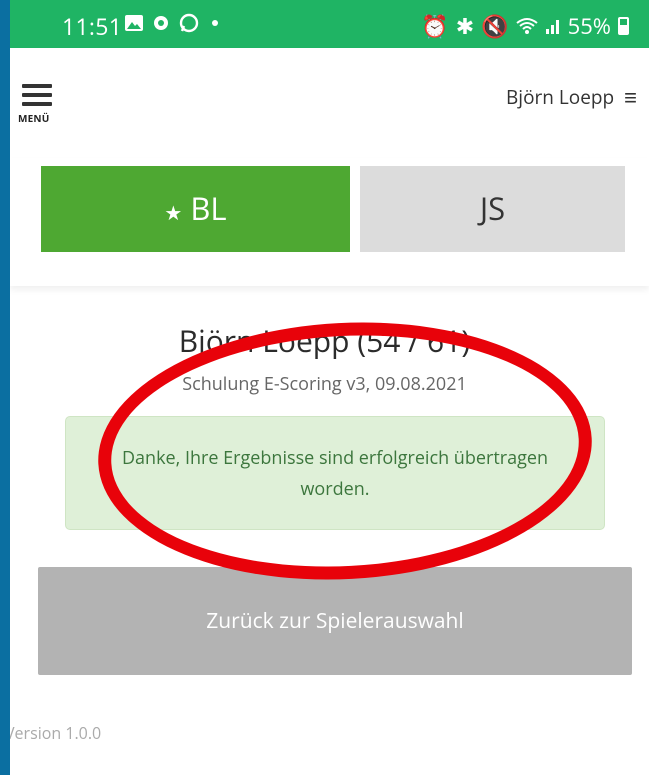 Image resolution: width=649 pixels, height=775 pixels. What do you see at coordinates (161, 23) in the screenshot?
I see `record-icon` at bounding box center [161, 23].